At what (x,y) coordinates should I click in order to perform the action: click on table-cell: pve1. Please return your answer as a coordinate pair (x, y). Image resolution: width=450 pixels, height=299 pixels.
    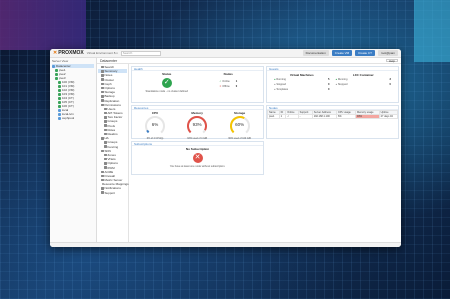
    Looking at the image, I should click on (273, 116).